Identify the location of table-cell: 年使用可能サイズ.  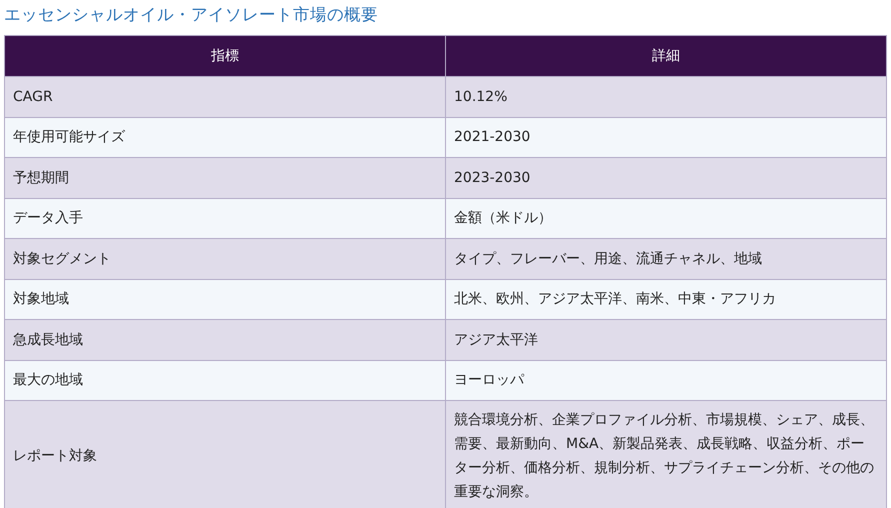
(225, 137).